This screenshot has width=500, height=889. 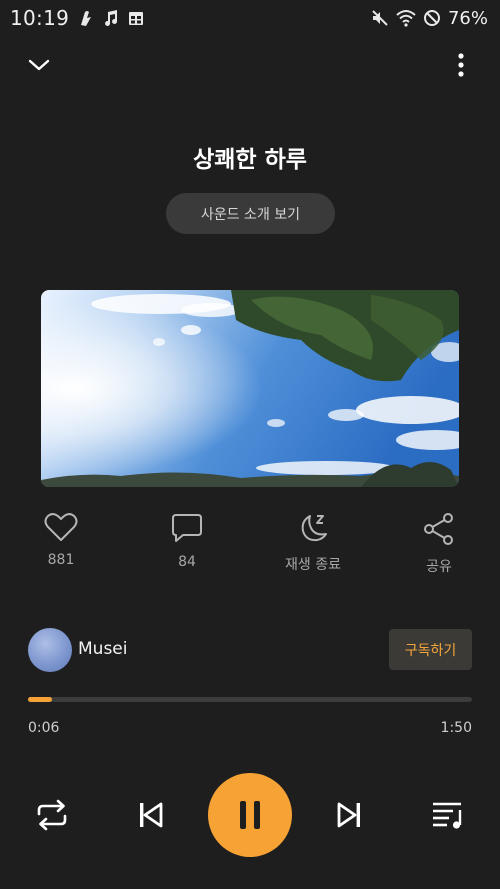 I want to click on playback-controls, so click(x=250, y=815).